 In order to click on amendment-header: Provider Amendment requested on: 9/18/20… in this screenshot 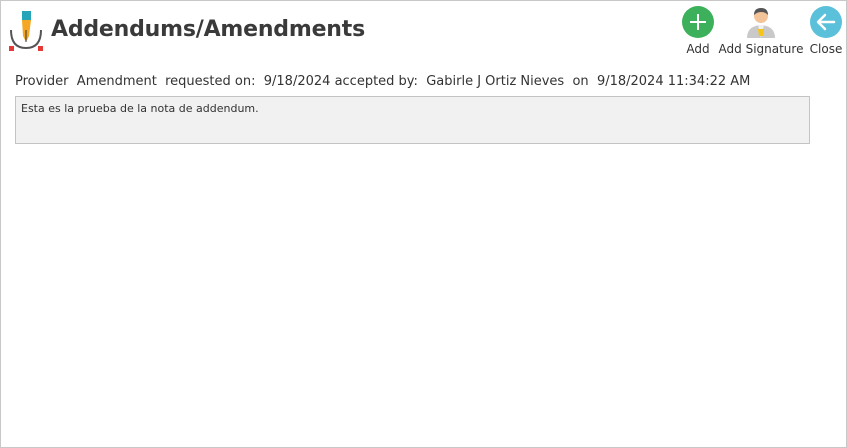, I will do `click(382, 81)`.